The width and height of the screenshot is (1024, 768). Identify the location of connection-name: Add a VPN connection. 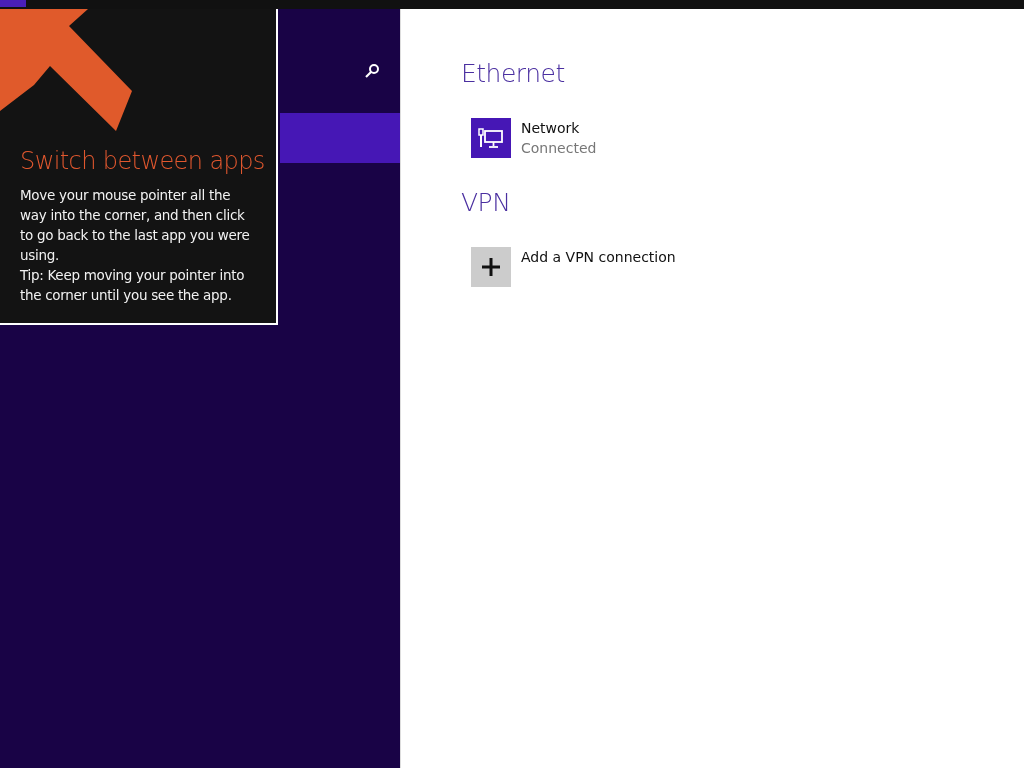
(598, 257).